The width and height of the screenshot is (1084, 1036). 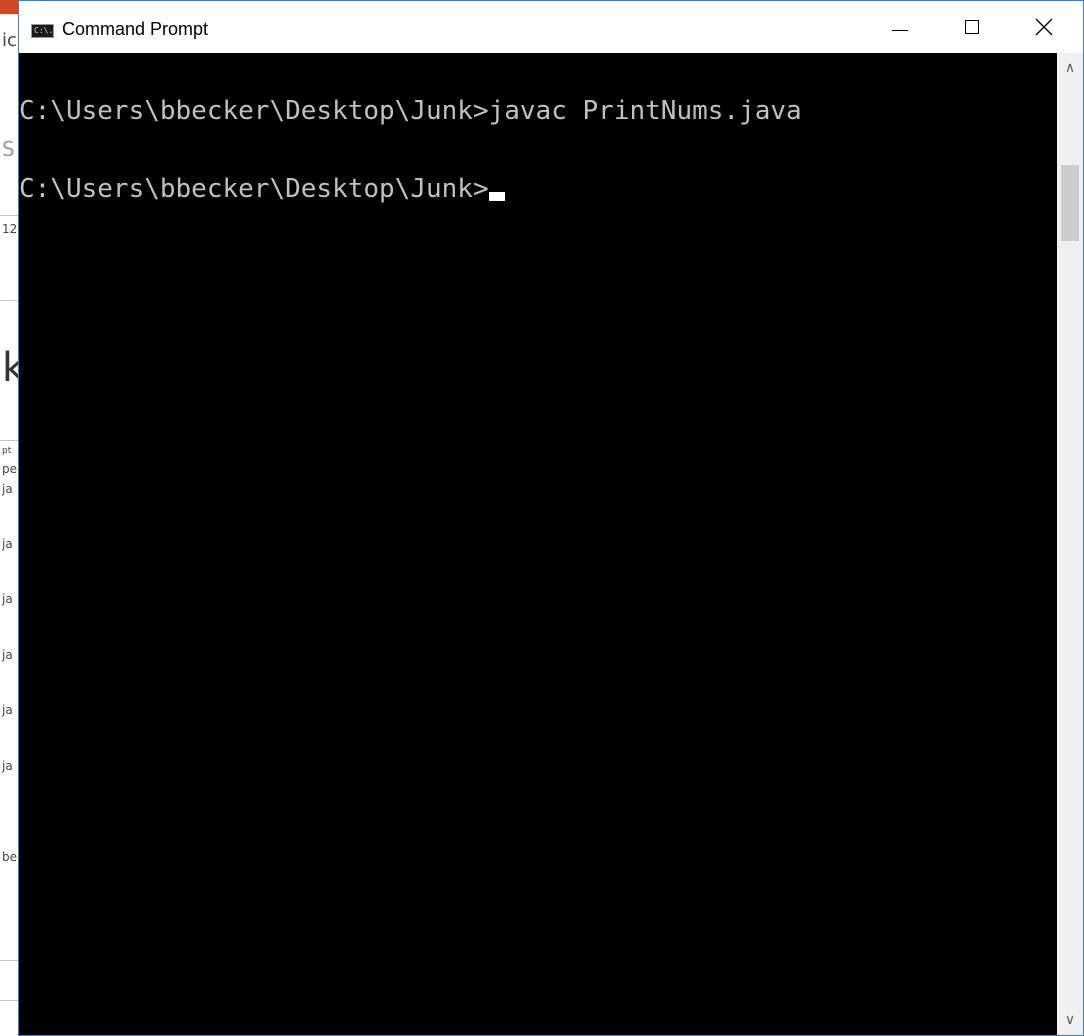 I want to click on text-cursor, so click(x=496, y=196).